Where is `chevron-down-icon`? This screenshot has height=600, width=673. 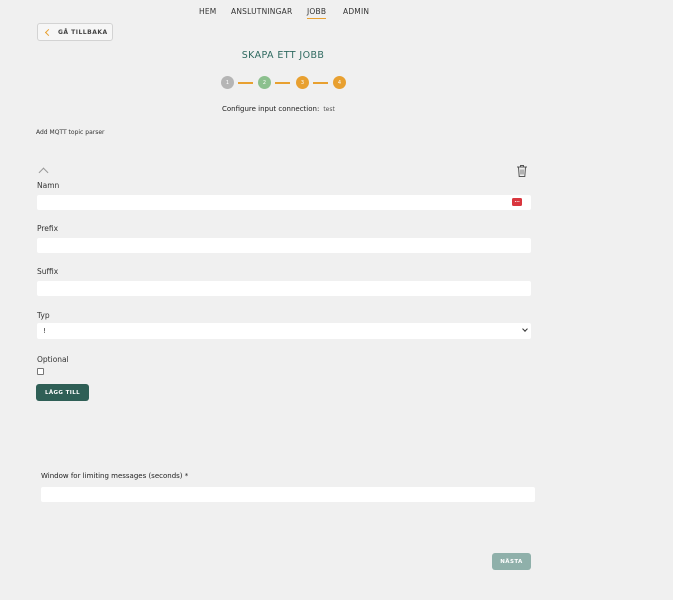 chevron-down-icon is located at coordinates (525, 329).